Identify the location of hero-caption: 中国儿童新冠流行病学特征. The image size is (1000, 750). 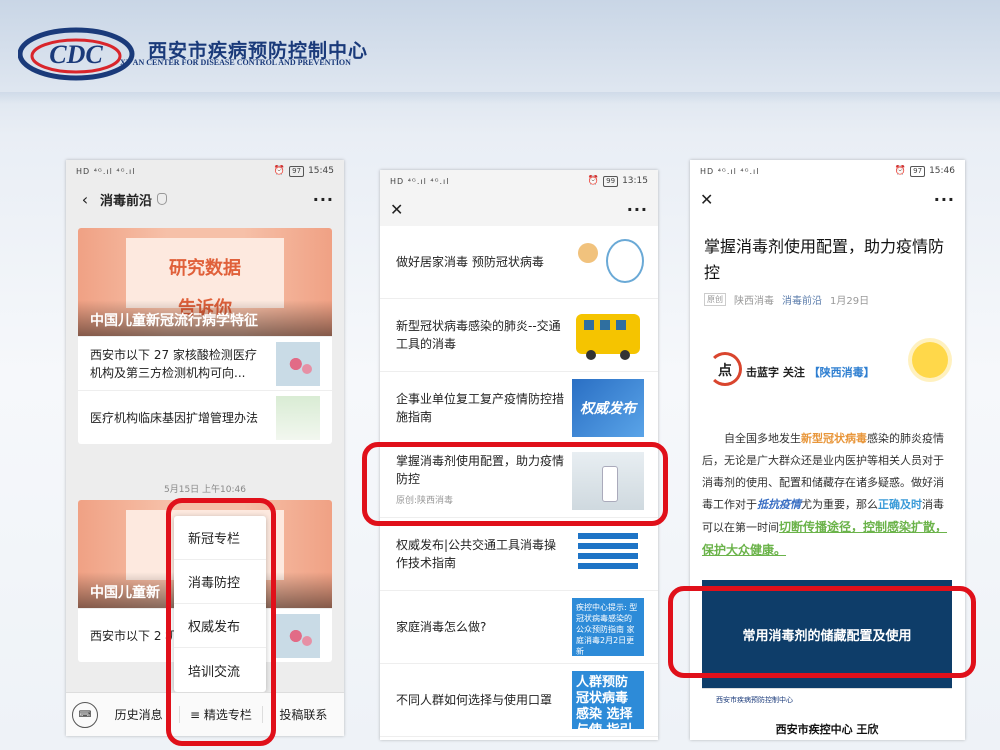
(205, 318).